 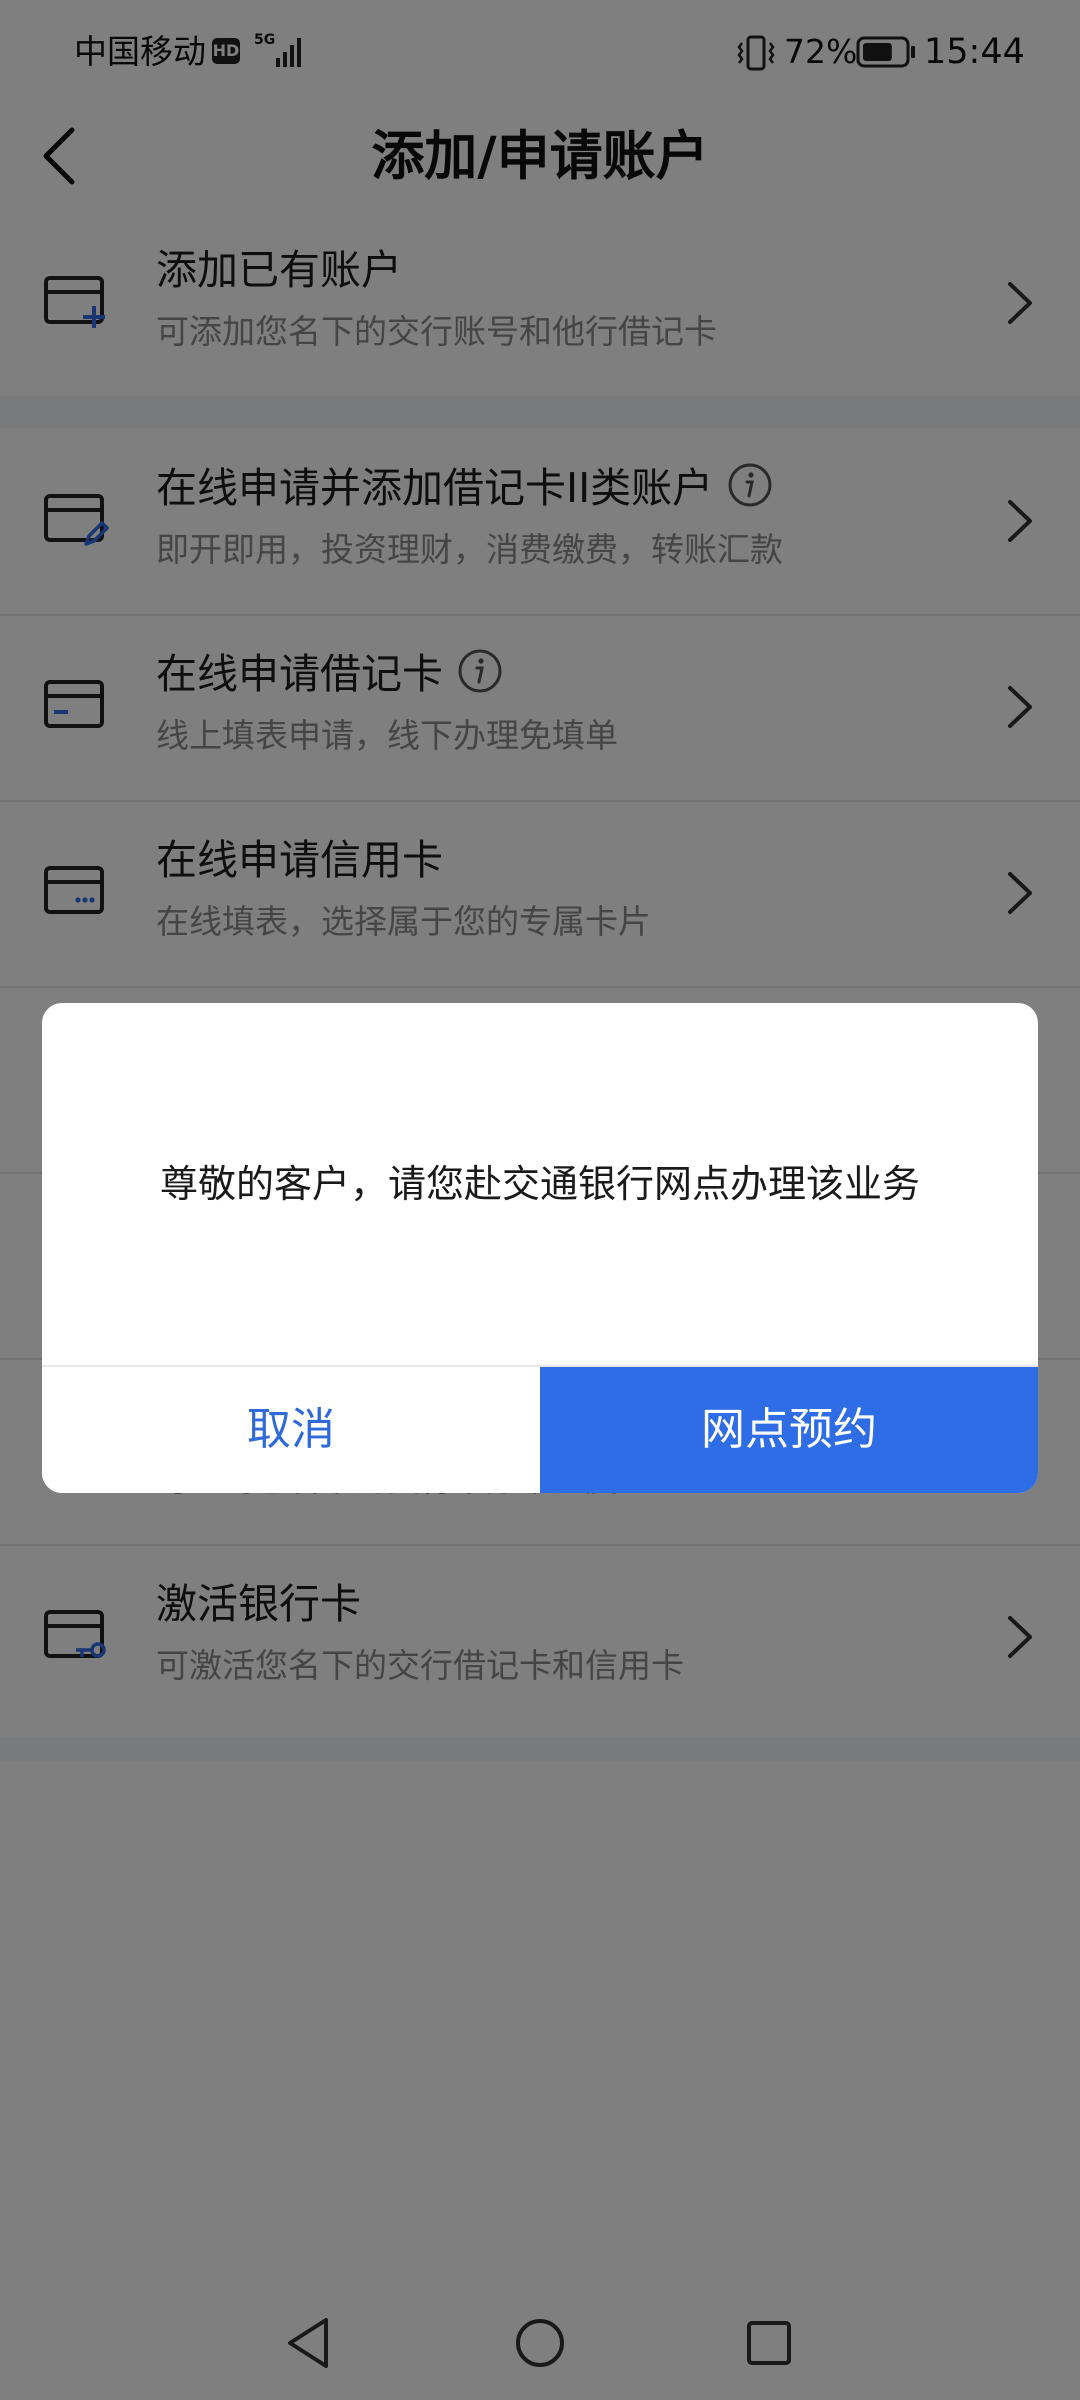 I want to click on branch-appointment-button: 网点预约, so click(x=789, y=1430).